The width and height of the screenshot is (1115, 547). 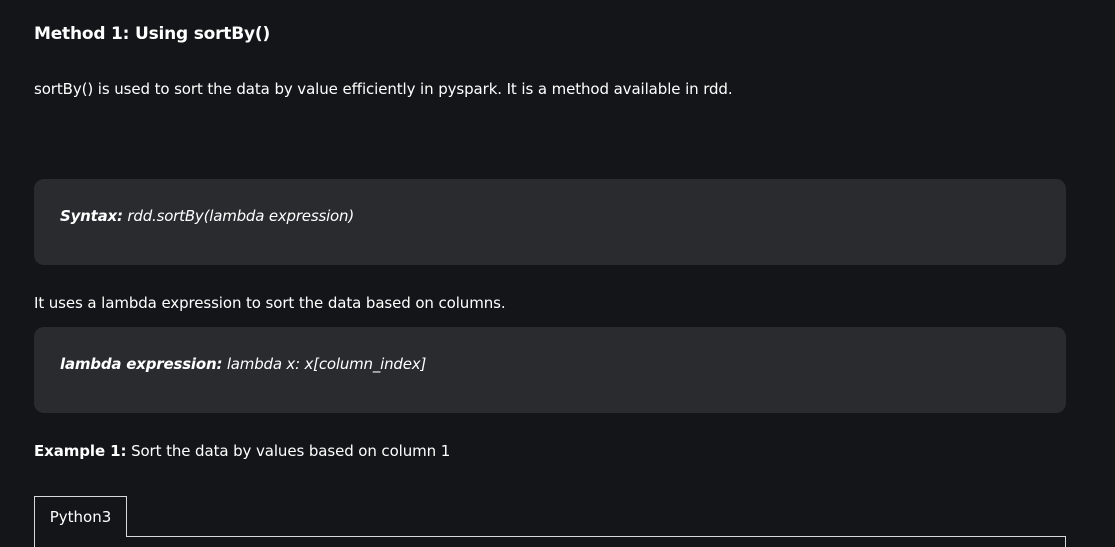 What do you see at coordinates (240, 216) in the screenshot?
I see `syntax-code: rdd.sortBy(lambda expression)` at bounding box center [240, 216].